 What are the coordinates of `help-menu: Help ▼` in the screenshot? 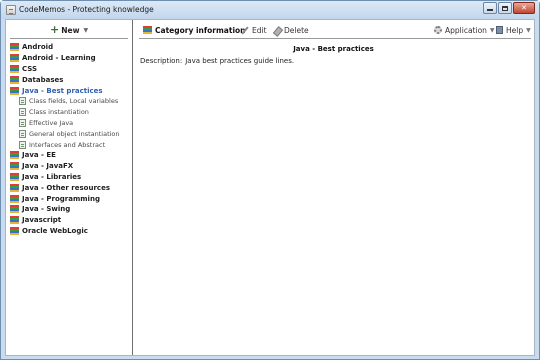 It's located at (513, 30).